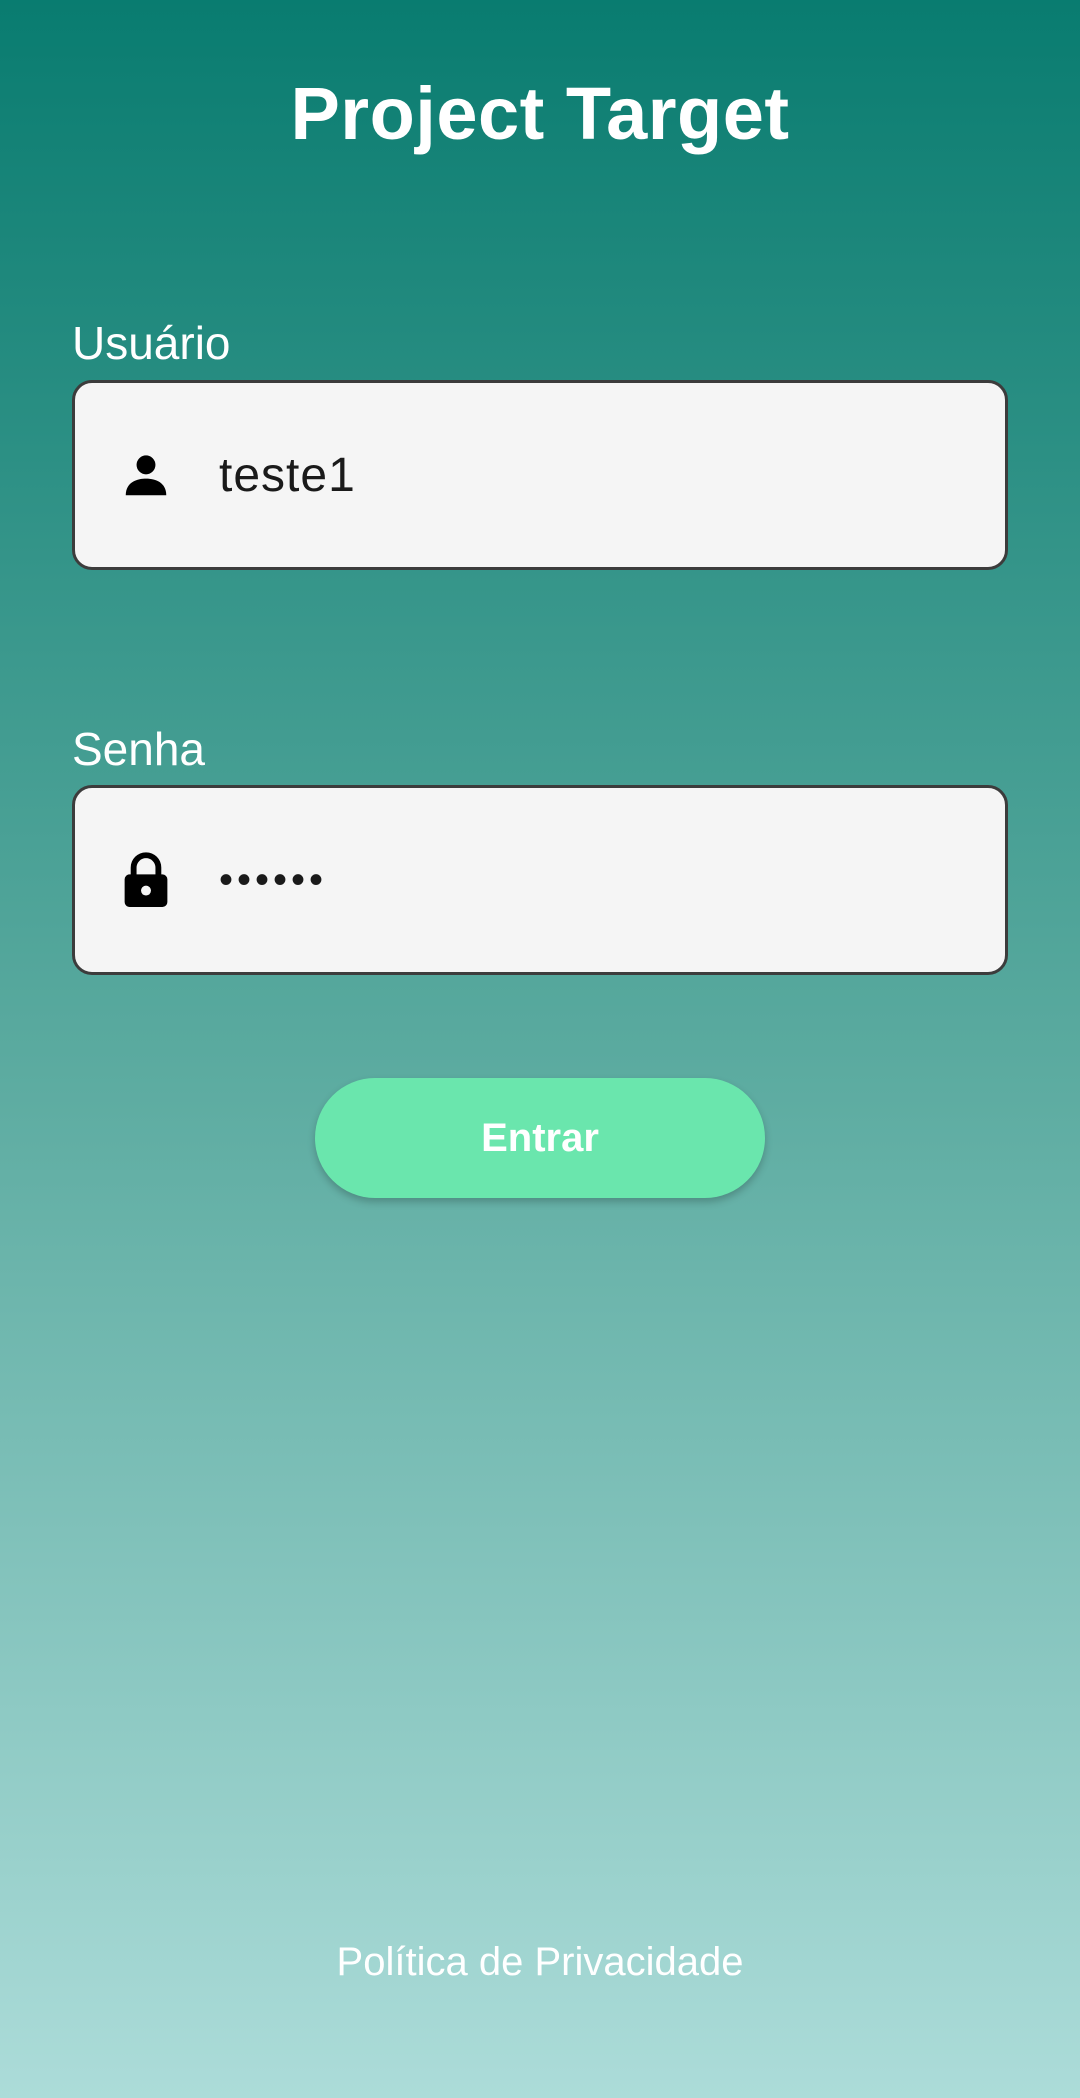 The image size is (1080, 2098). I want to click on username-field, so click(540, 475).